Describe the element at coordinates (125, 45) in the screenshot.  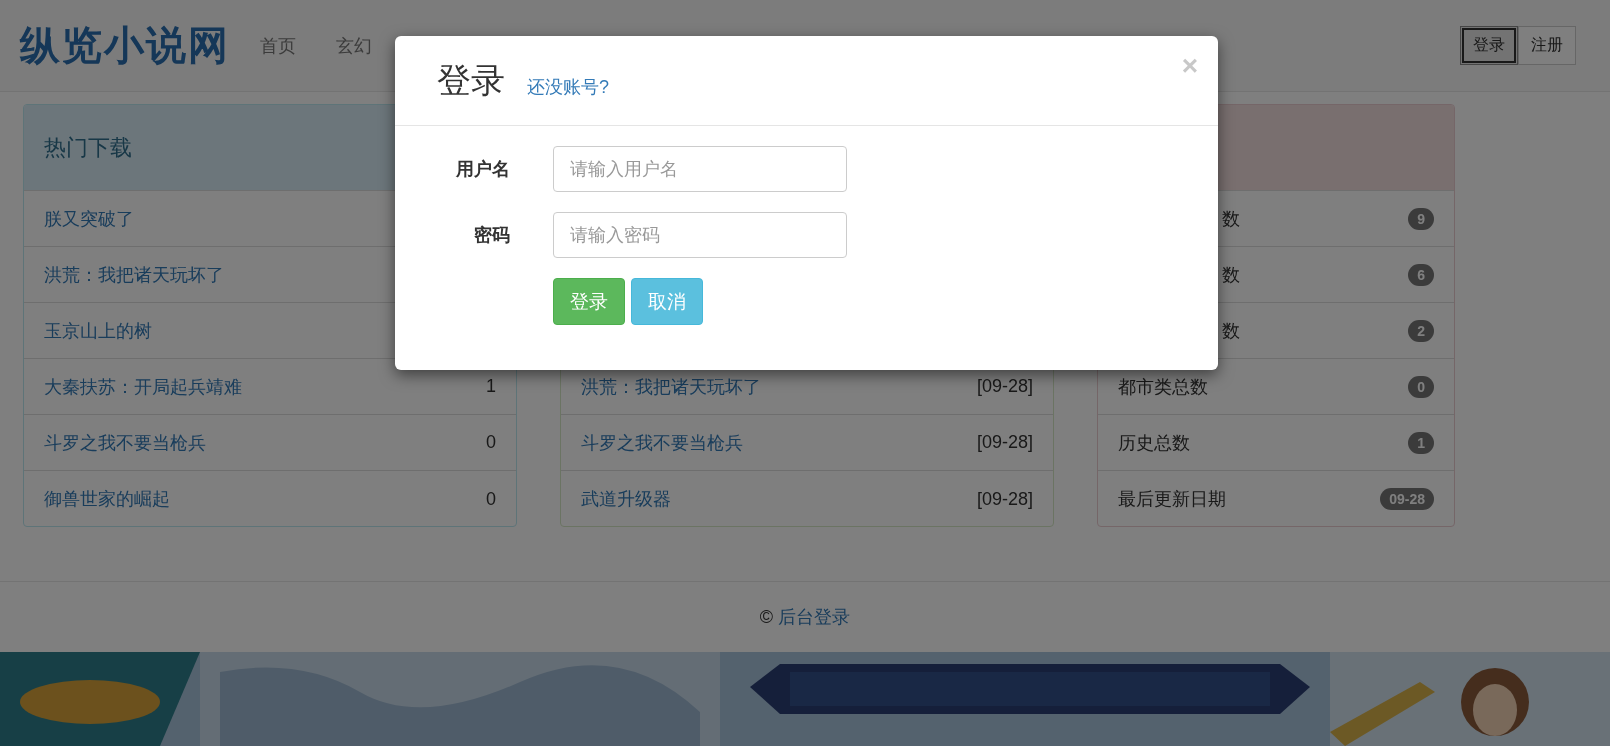
I see `site-logo: 纵览小说网` at that location.